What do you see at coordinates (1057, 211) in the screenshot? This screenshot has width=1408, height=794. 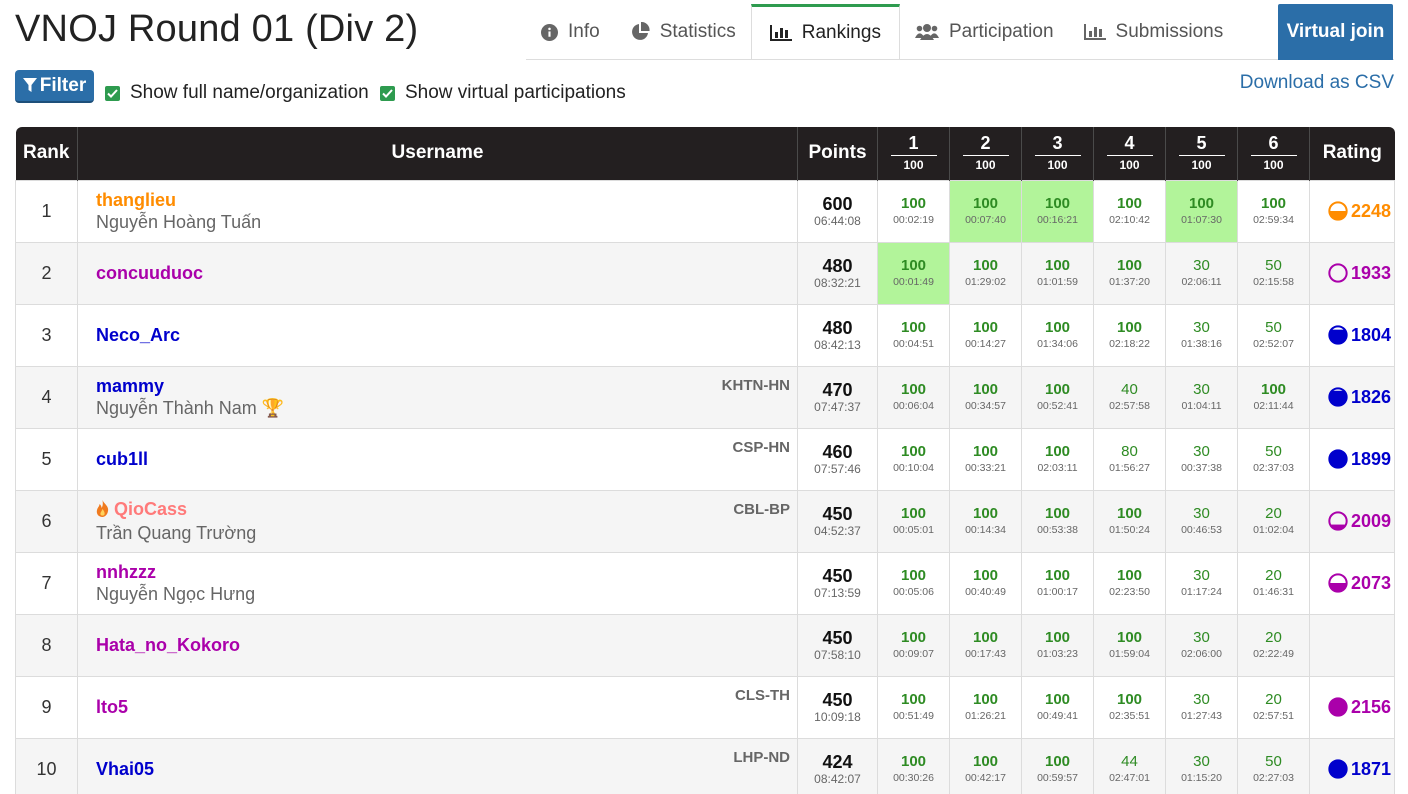 I see `problem-score-cell: 100 00:16:21` at bounding box center [1057, 211].